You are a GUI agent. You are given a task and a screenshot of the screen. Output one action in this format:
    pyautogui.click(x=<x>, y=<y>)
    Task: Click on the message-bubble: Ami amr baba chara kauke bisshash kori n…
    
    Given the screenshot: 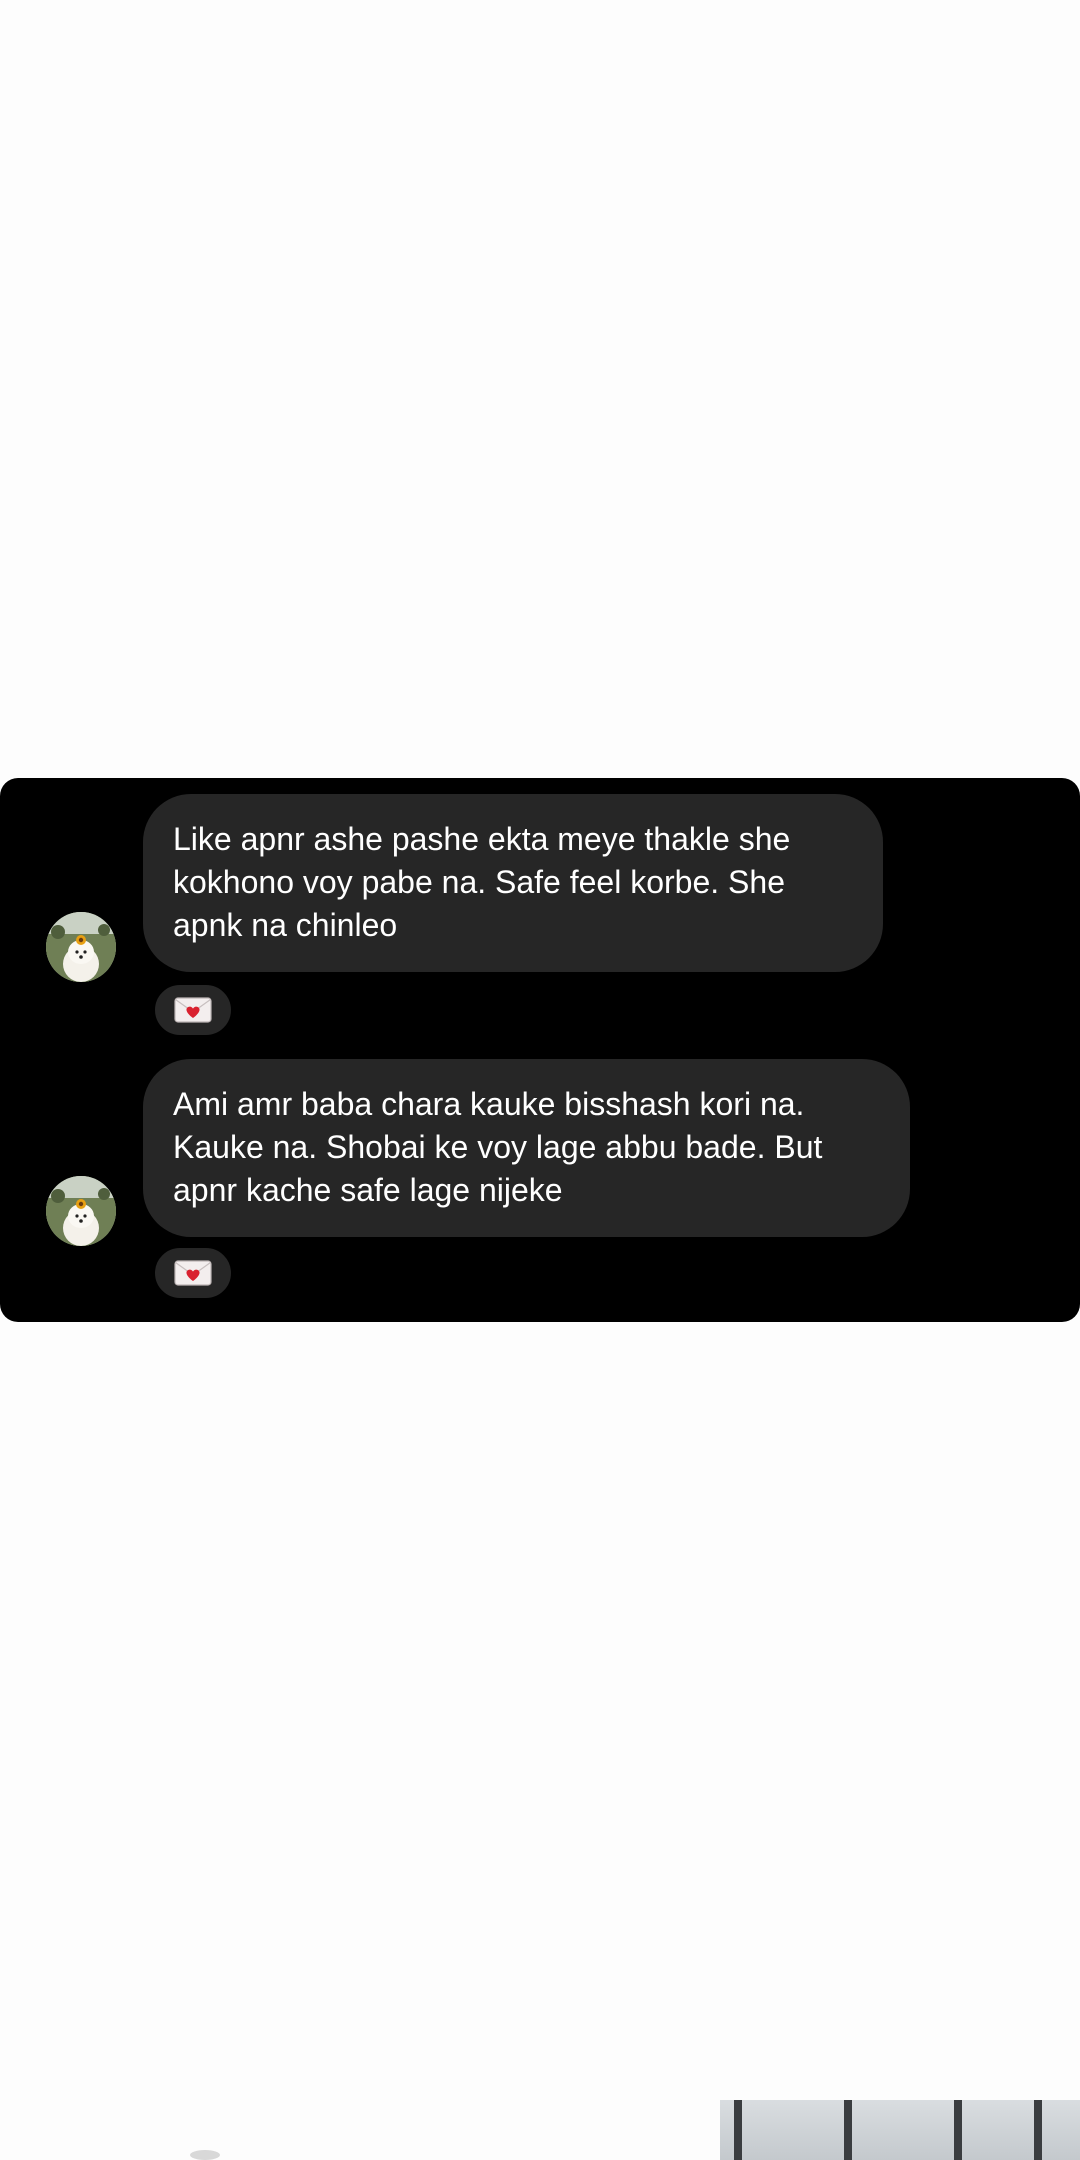 What is the action you would take?
    pyautogui.click(x=526, y=1148)
    